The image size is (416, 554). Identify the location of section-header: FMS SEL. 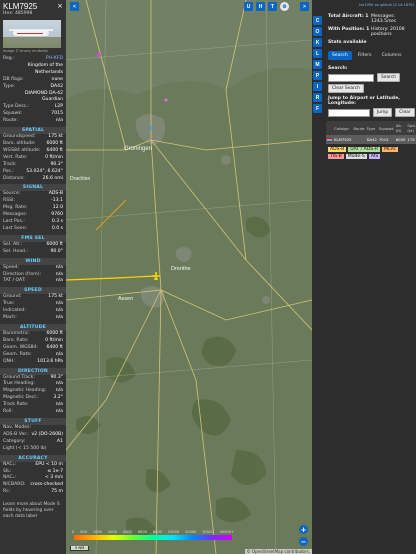
(33, 238).